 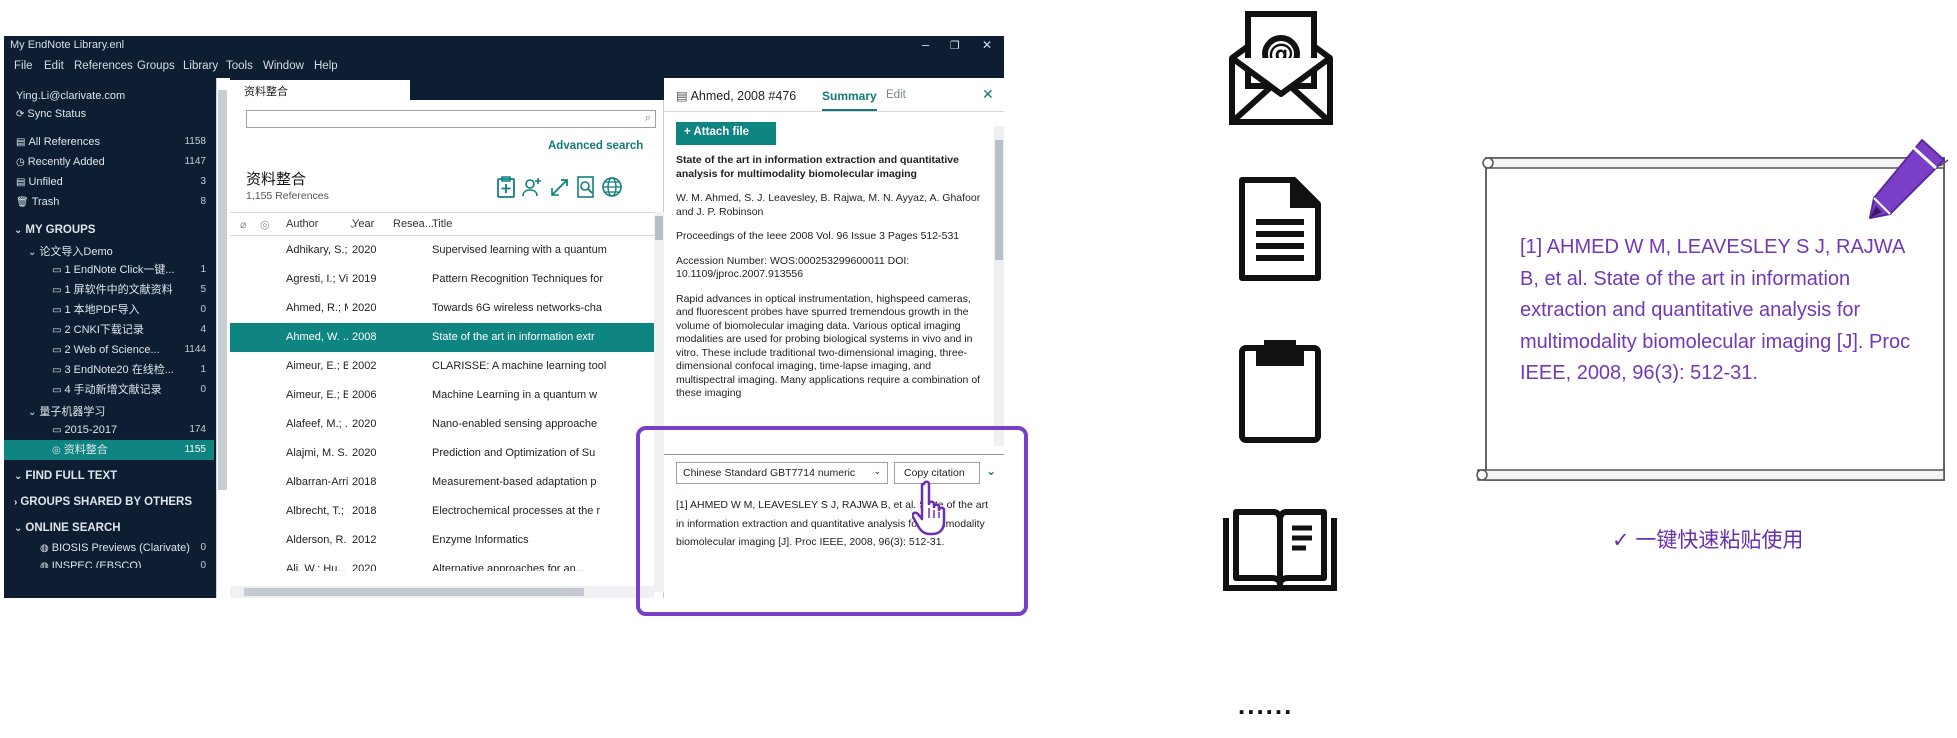 What do you see at coordinates (363, 224) in the screenshot?
I see `column-year: Year` at bounding box center [363, 224].